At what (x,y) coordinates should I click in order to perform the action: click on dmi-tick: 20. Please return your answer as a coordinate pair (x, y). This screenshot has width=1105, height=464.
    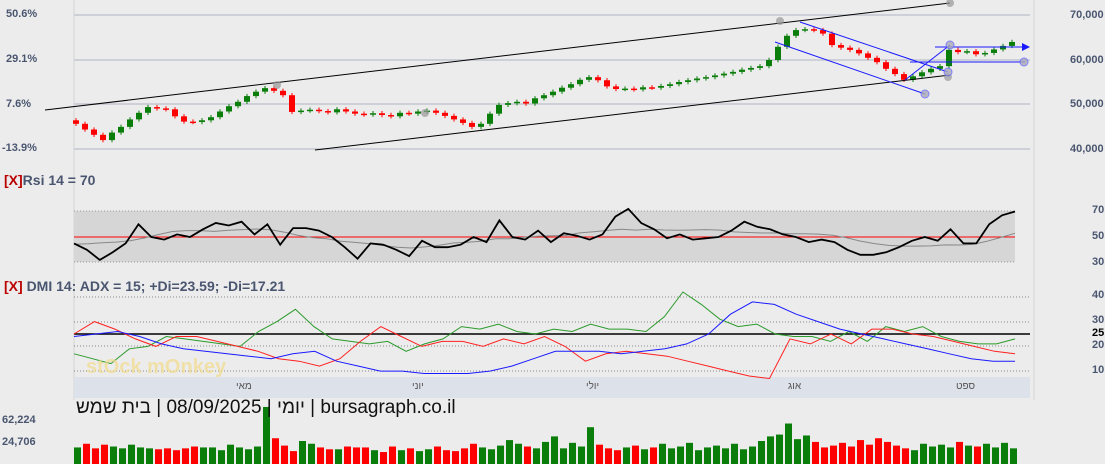
    Looking at the image, I should click on (1098, 345).